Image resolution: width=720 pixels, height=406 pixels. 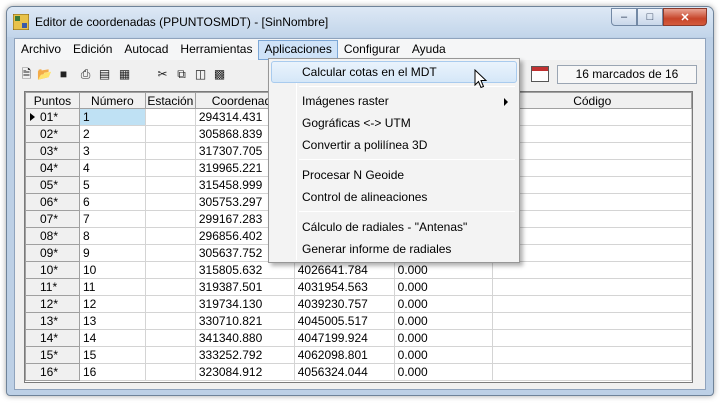 What do you see at coordinates (216, 50) in the screenshot?
I see `menu-herramientas: Herramientas` at bounding box center [216, 50].